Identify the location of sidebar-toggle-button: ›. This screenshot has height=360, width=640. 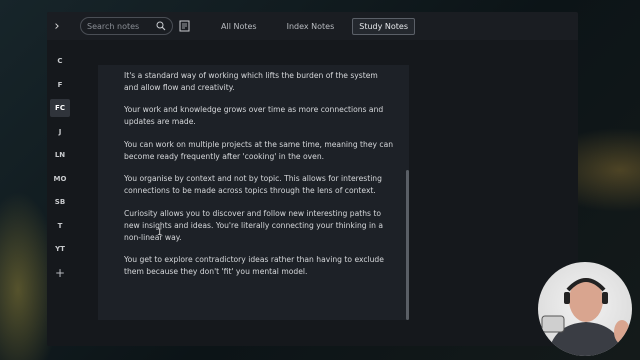
(57, 26).